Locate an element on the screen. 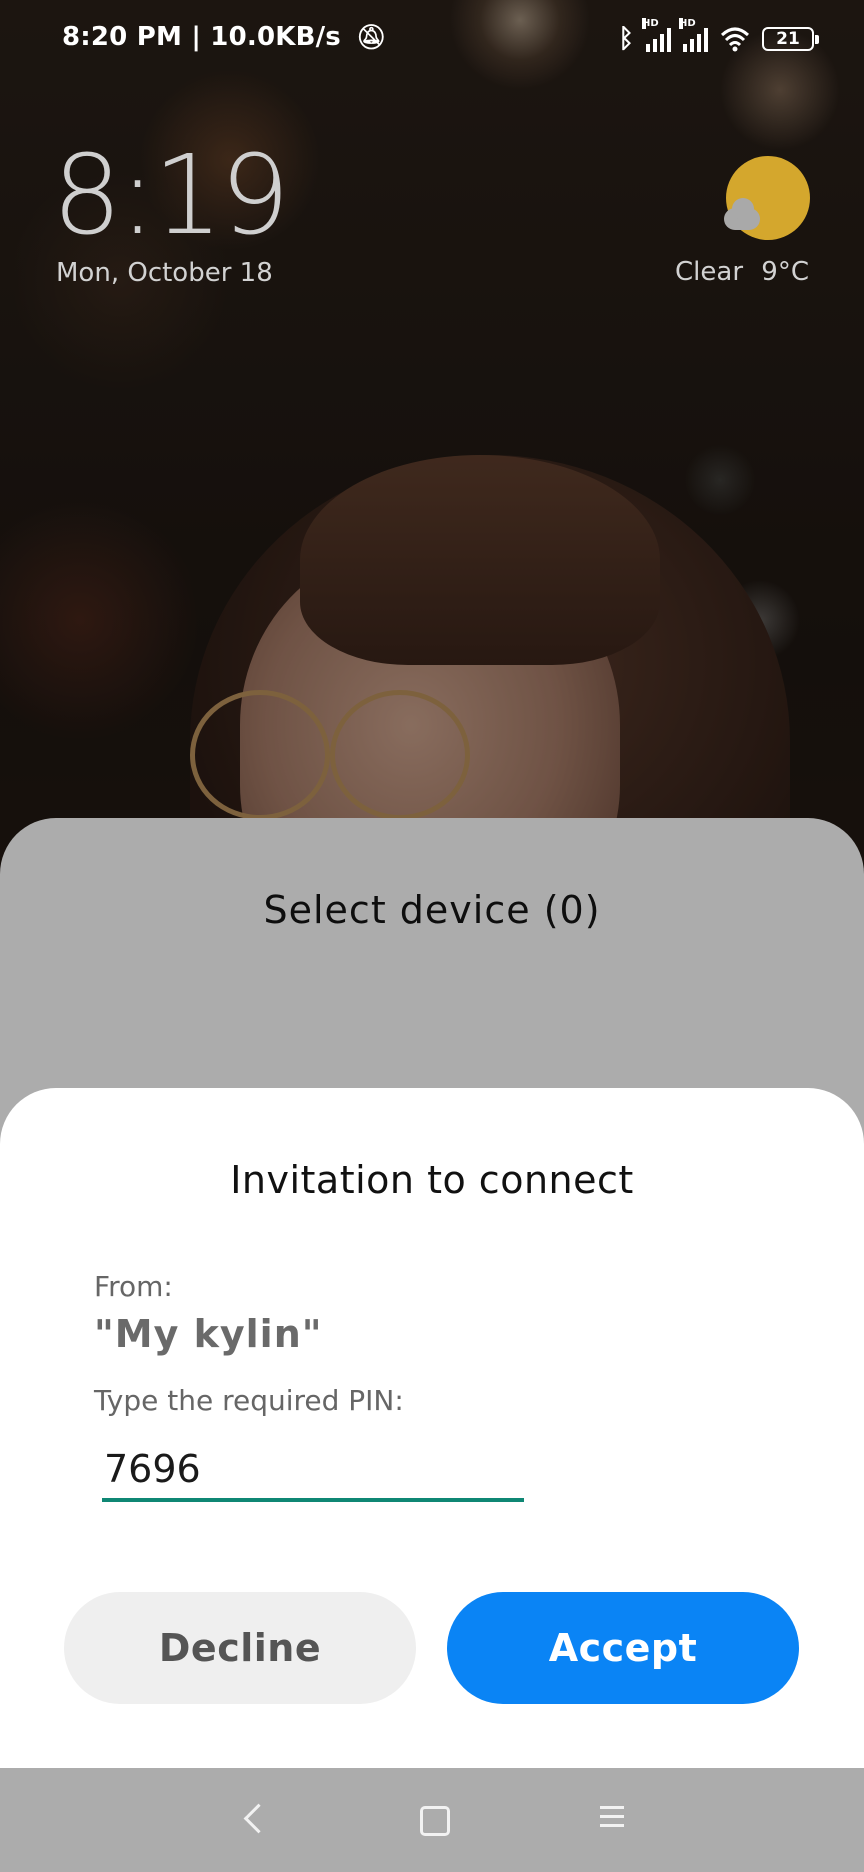 Image resolution: width=864 pixels, height=1872 pixels. battery-icon: 21 is located at coordinates (790, 39).